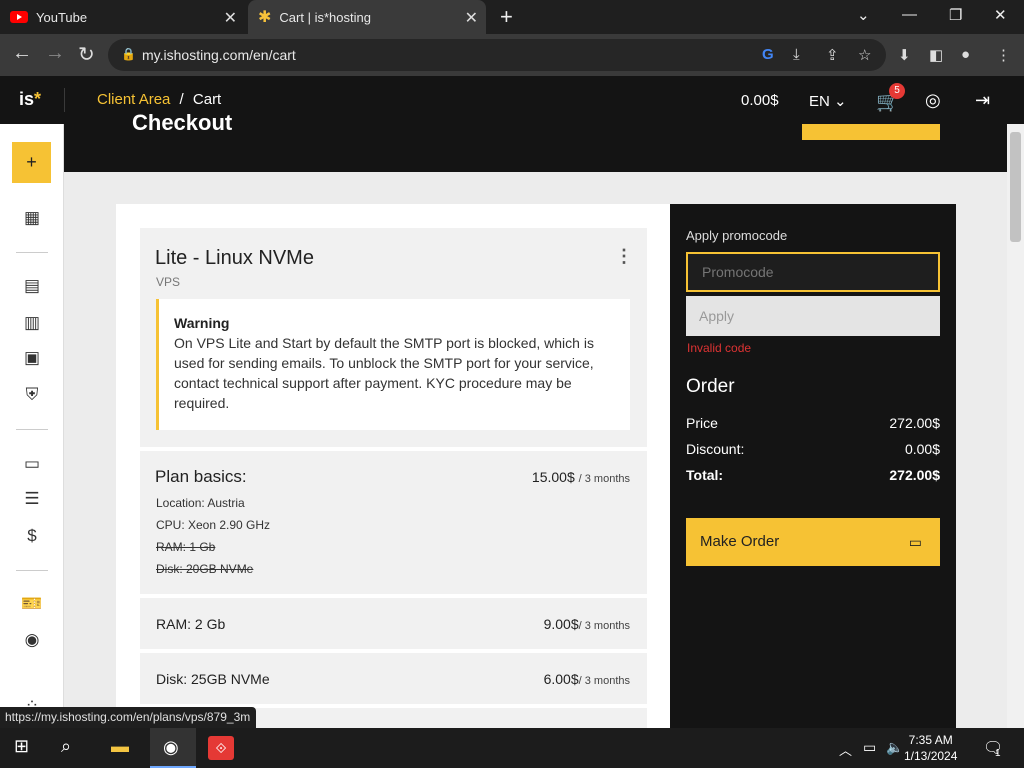 This screenshot has width=1024, height=768. Describe the element at coordinates (1015, 187) in the screenshot. I see `scrollbar-thumb` at that location.